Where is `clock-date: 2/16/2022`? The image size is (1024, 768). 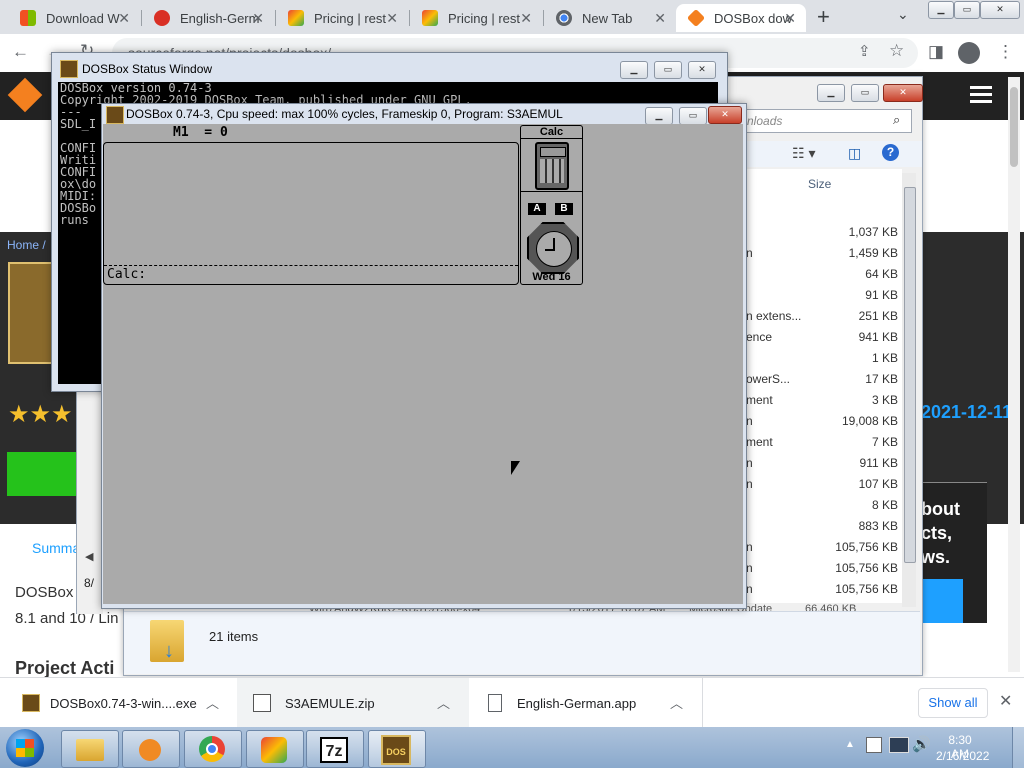 clock-date: 2/16/2022 is located at coordinates (962, 756).